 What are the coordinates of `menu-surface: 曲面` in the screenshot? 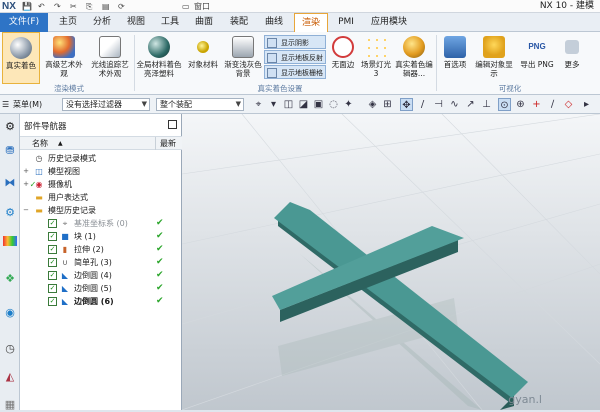 It's located at (204, 22).